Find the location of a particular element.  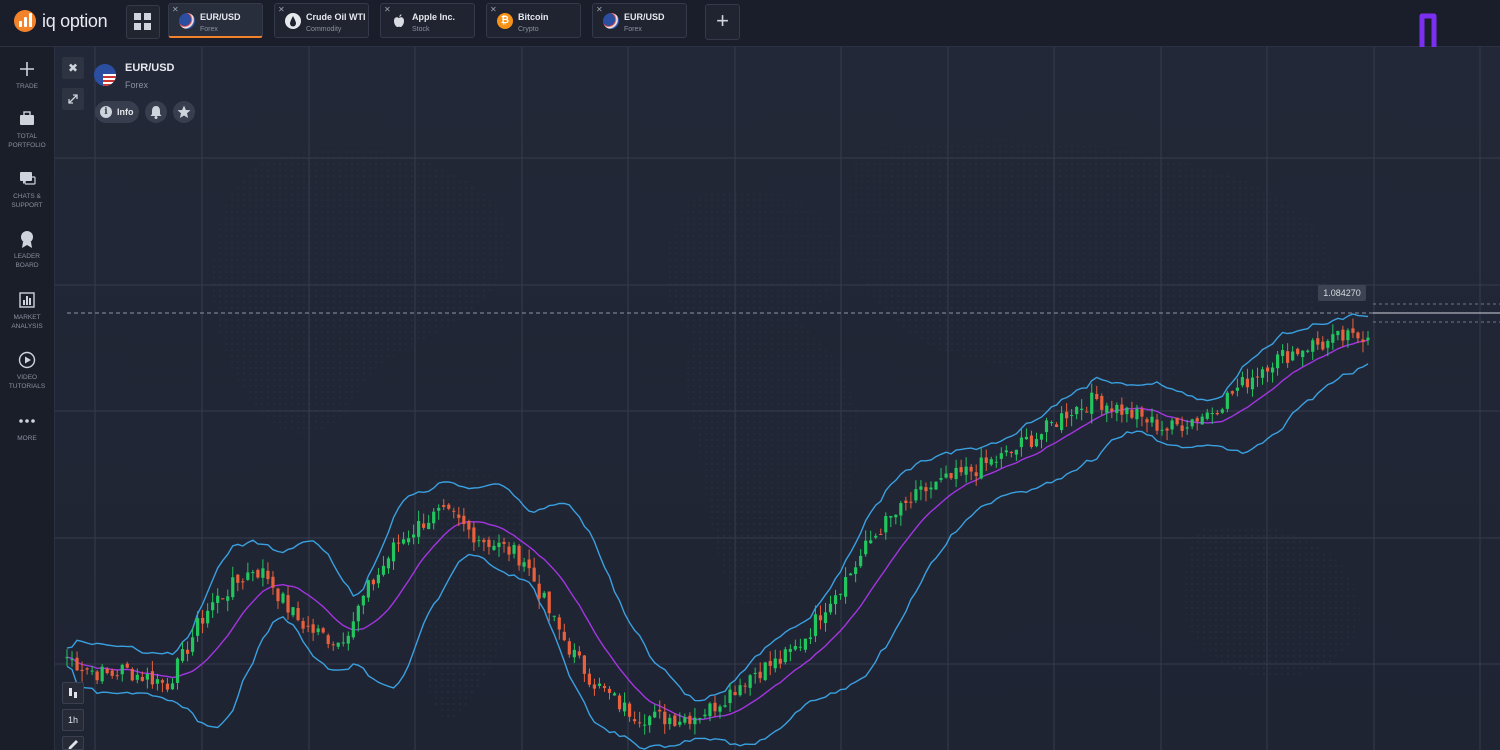

alert-bell-button is located at coordinates (156, 112).